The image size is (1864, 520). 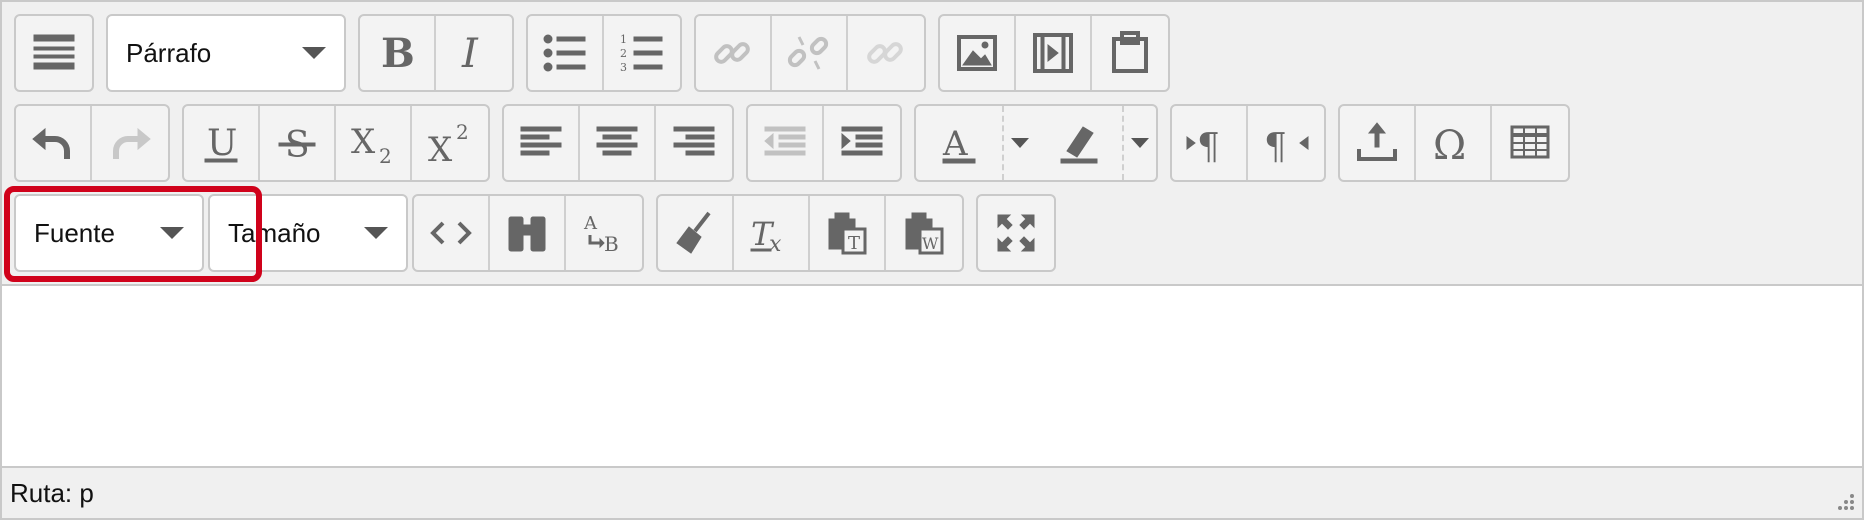 I want to click on insert-group: Ω, so click(x=1454, y=143).